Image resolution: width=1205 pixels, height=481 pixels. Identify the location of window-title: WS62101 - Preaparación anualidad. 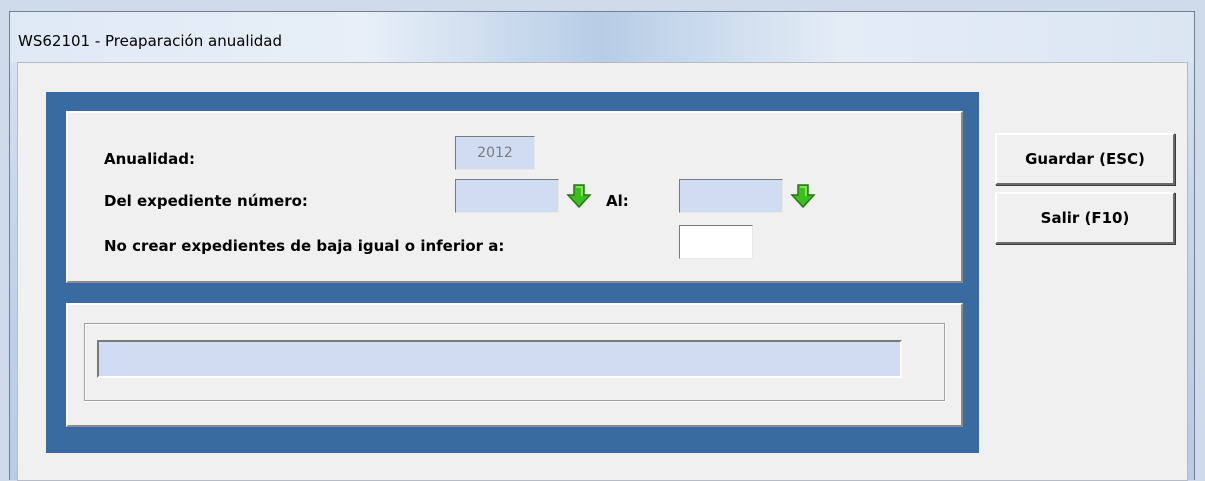
(150, 41).